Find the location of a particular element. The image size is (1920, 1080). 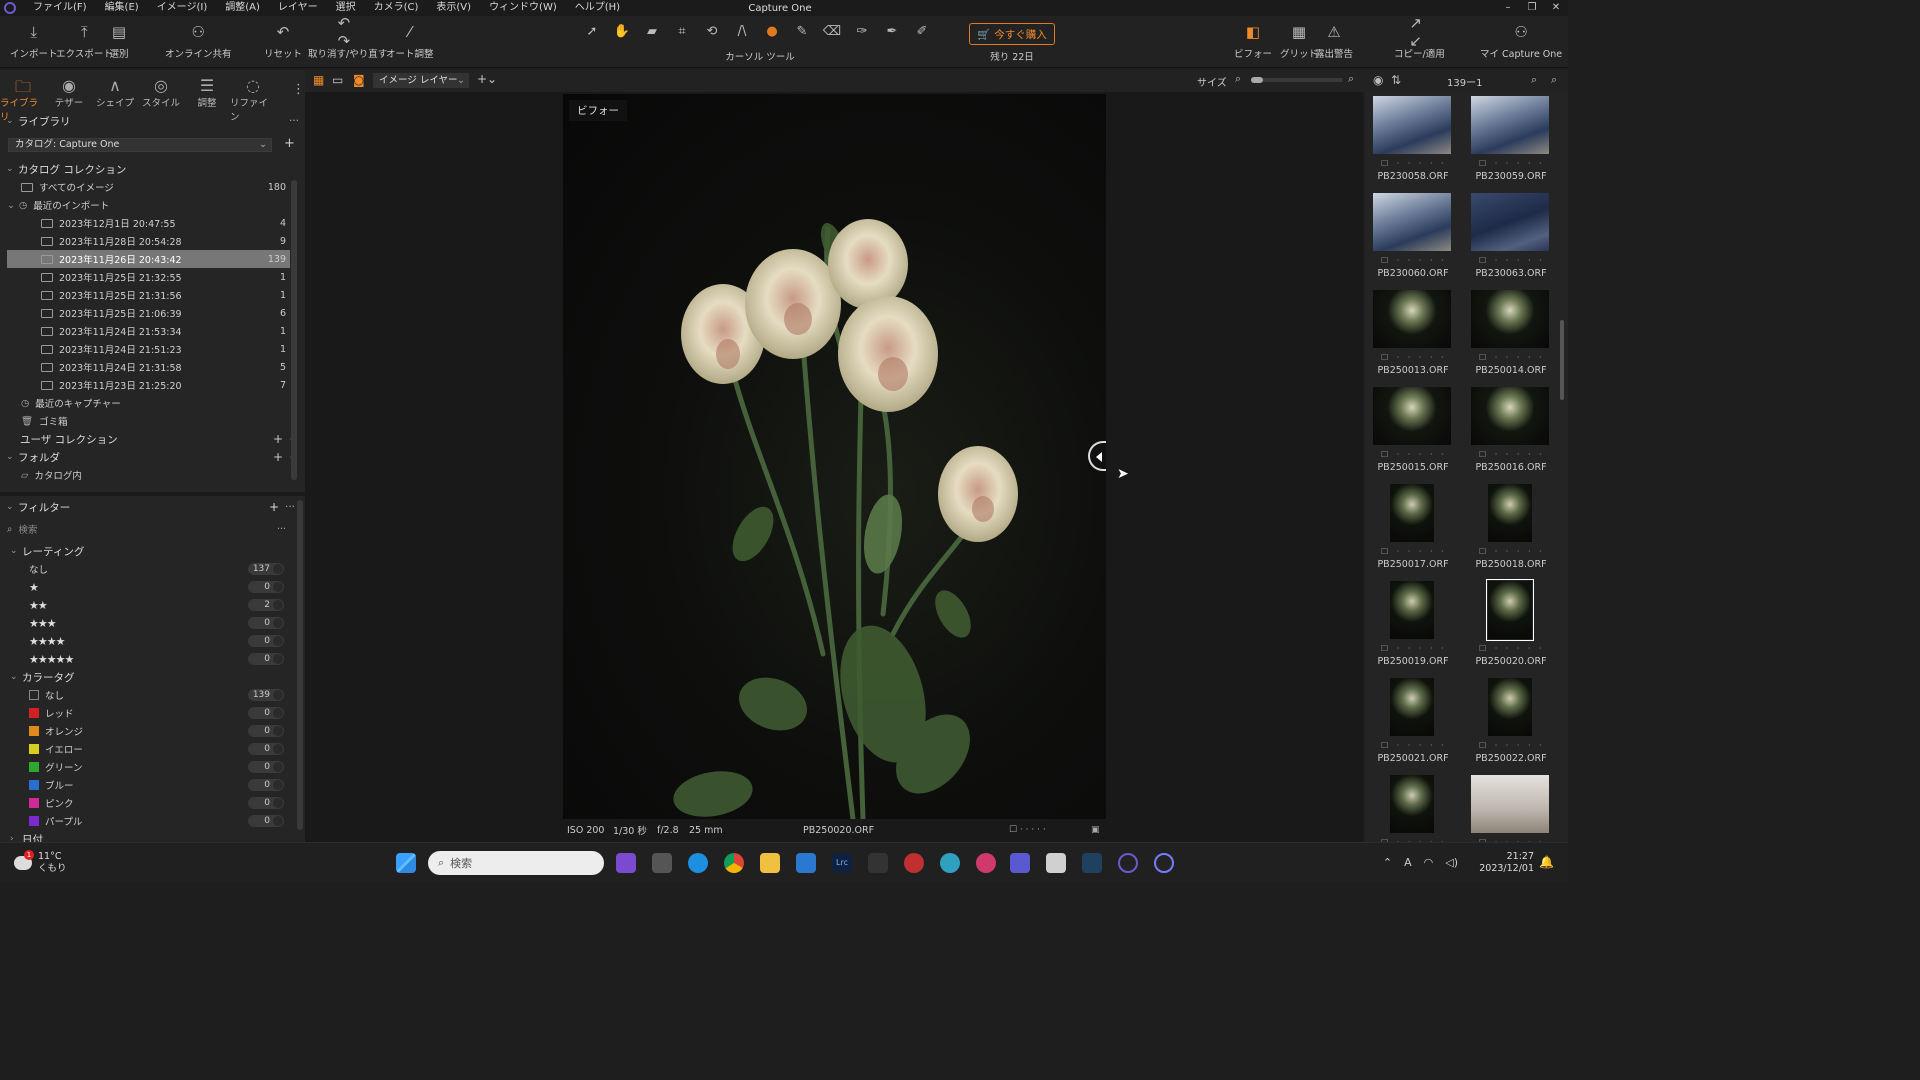

grid-button: ▦ グリッド is located at coordinates (1299, 41).